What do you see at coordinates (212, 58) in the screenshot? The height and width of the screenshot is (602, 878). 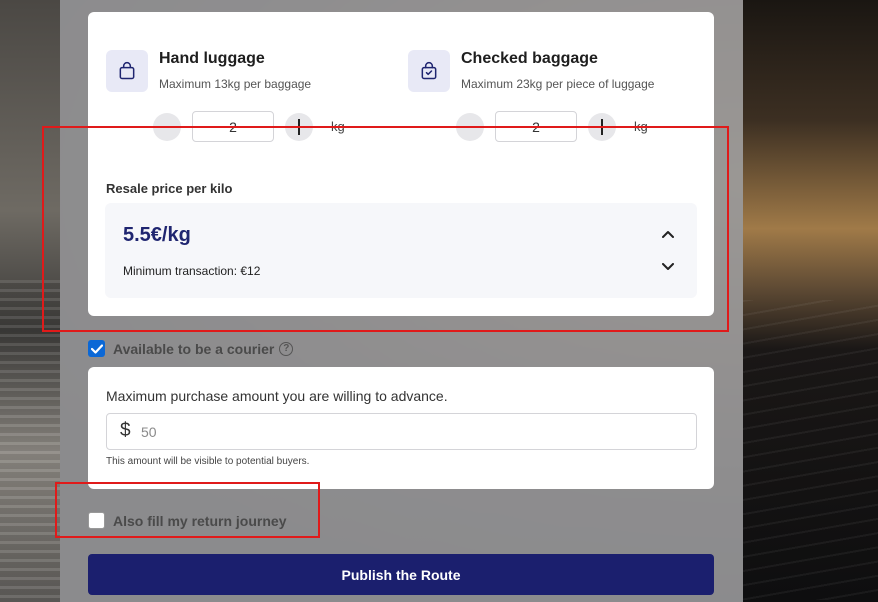 I see `hand-luggage-title: Hand luggage` at bounding box center [212, 58].